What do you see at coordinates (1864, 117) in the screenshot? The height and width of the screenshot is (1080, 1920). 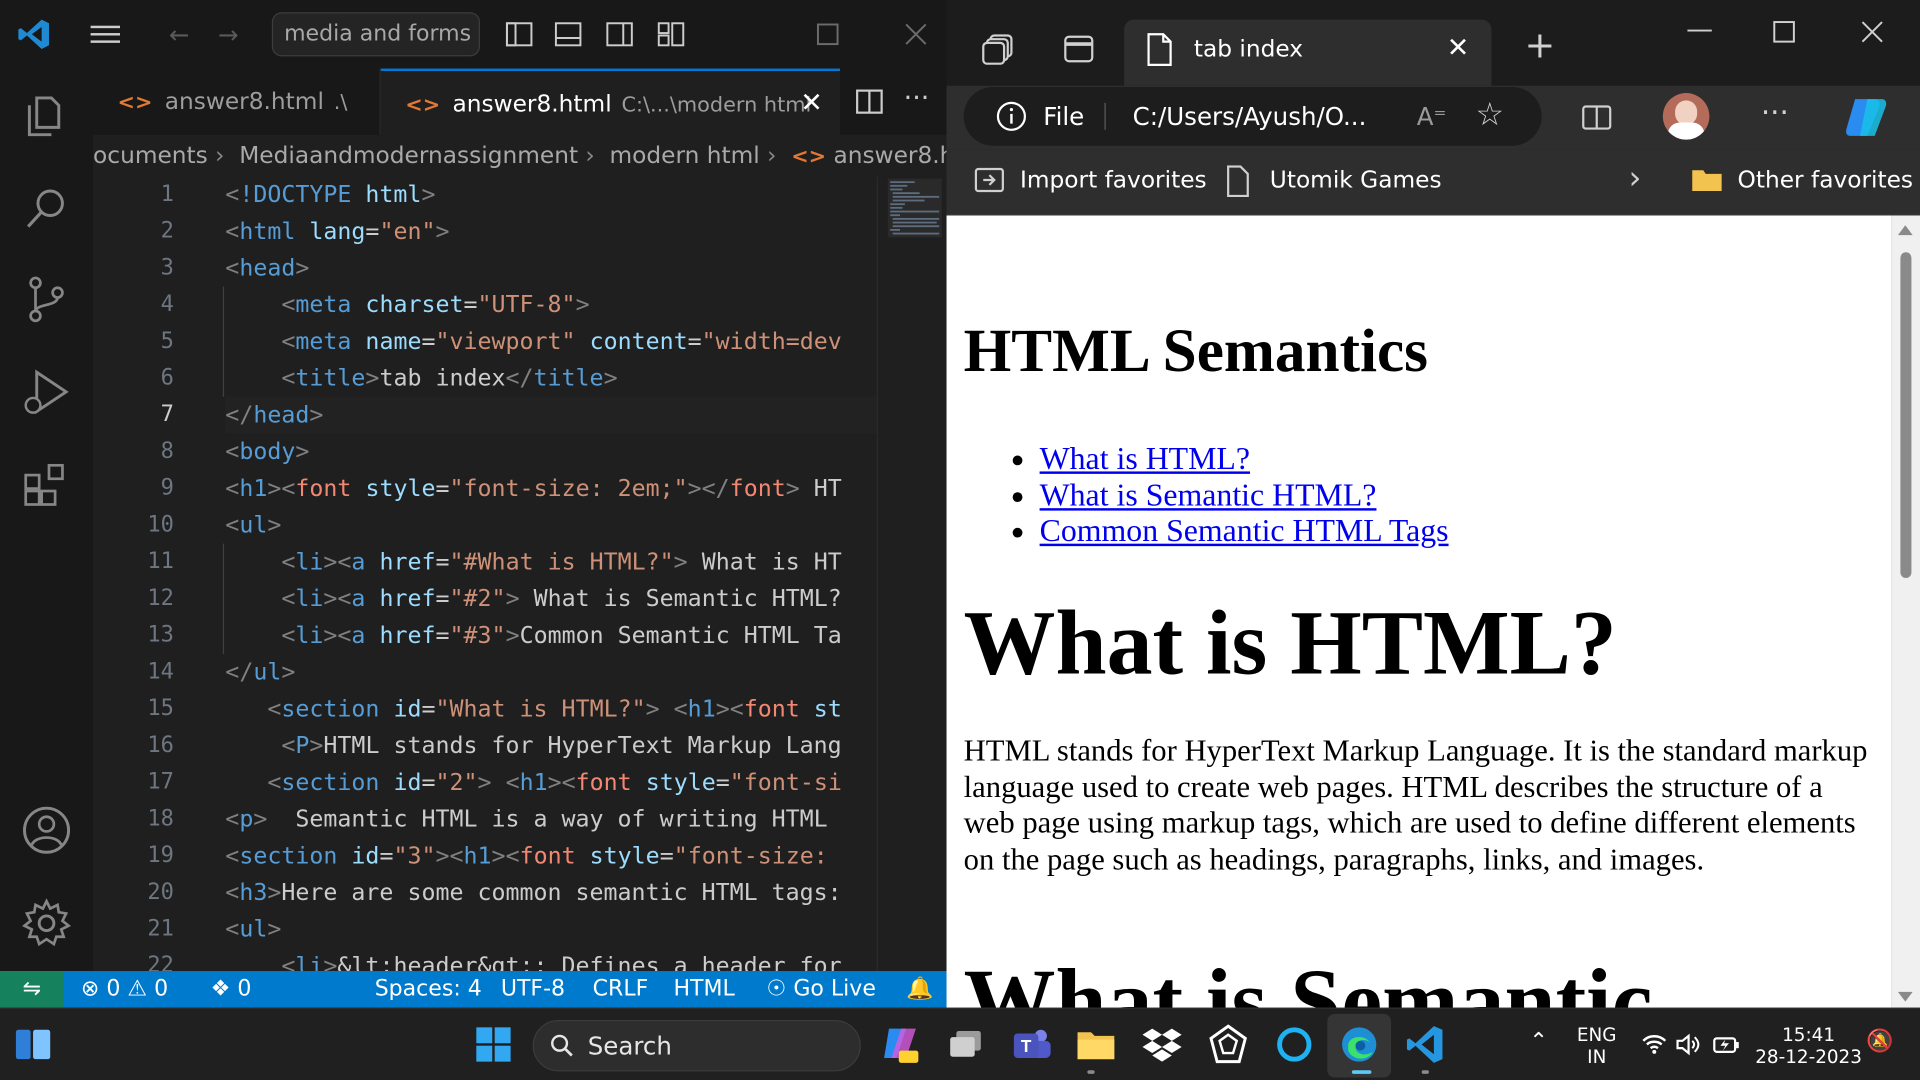 I see `copilot-icon` at bounding box center [1864, 117].